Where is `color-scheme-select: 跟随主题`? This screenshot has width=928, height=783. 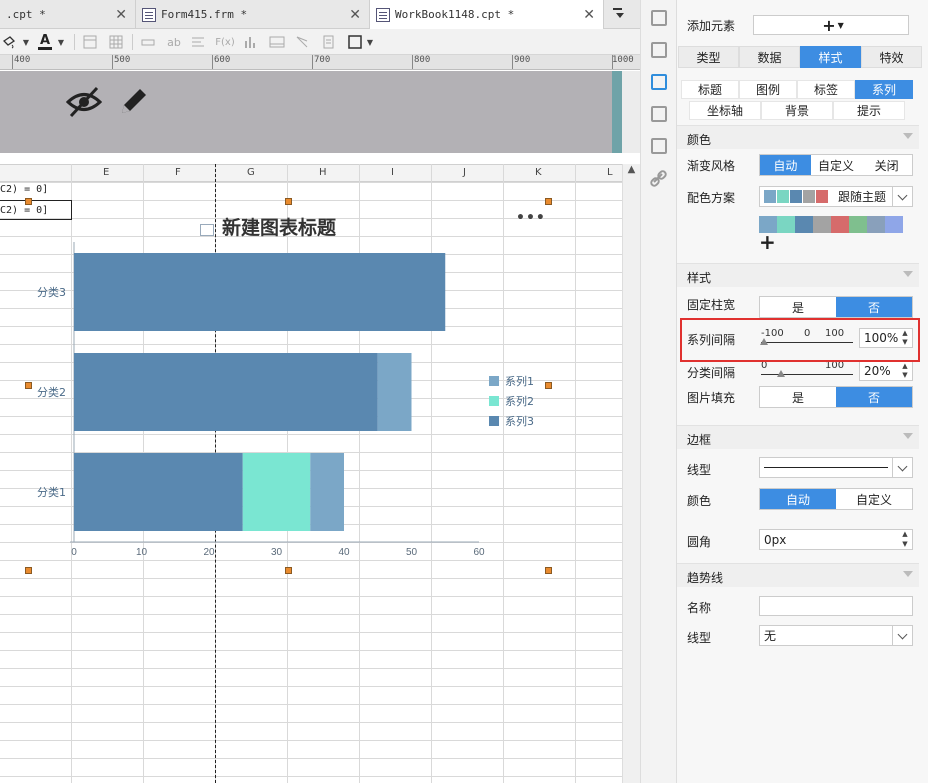 color-scheme-select: 跟随主题 is located at coordinates (836, 196).